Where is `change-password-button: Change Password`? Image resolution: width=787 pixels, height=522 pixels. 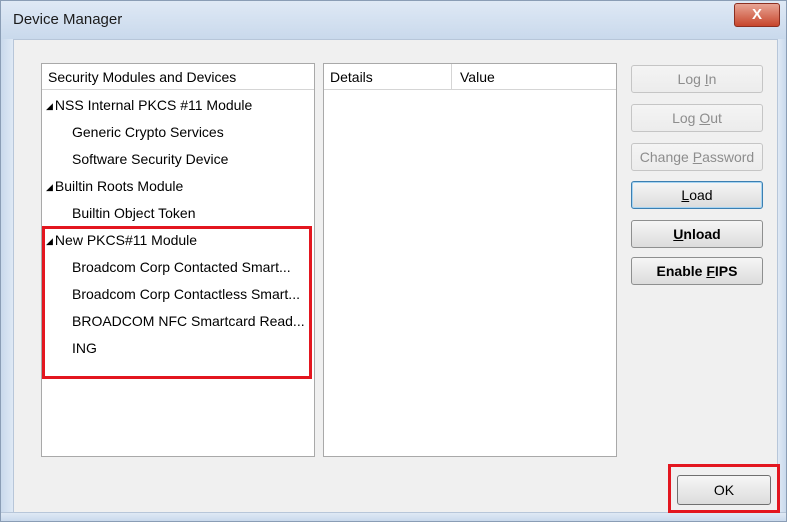
change-password-button: Change Password is located at coordinates (697, 157).